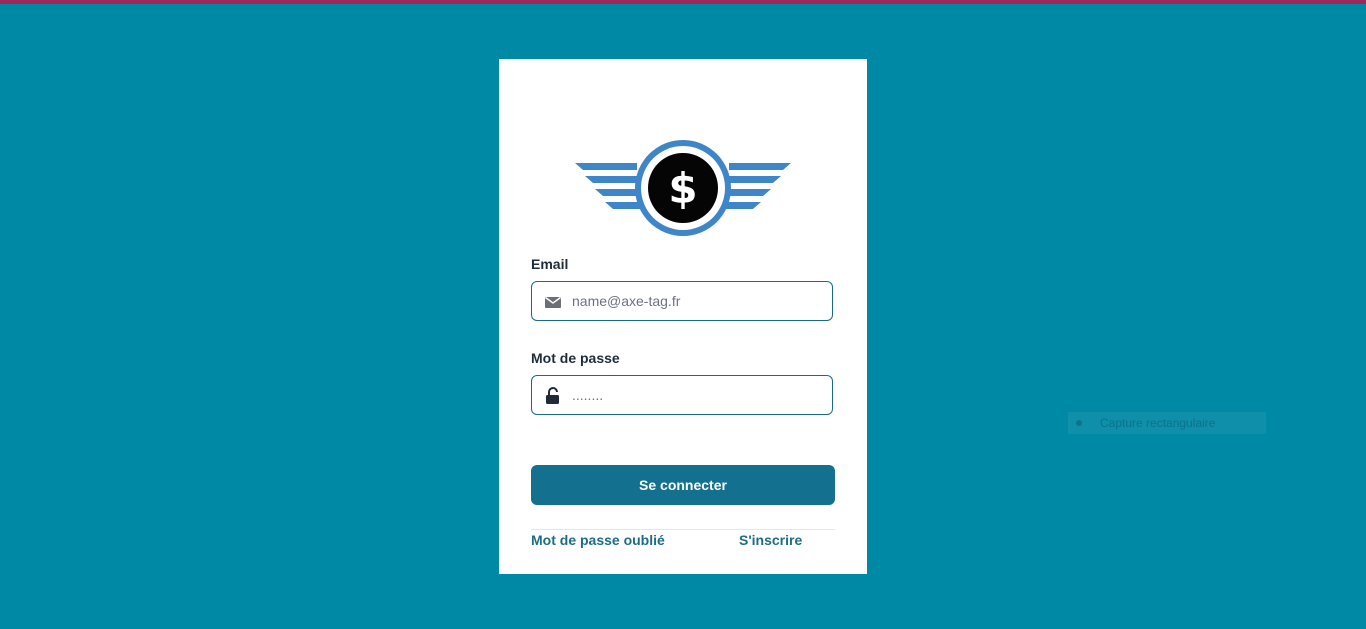 This screenshot has height=629, width=1366. What do you see at coordinates (1079, 423) in the screenshot?
I see `overlay-dot-icon` at bounding box center [1079, 423].